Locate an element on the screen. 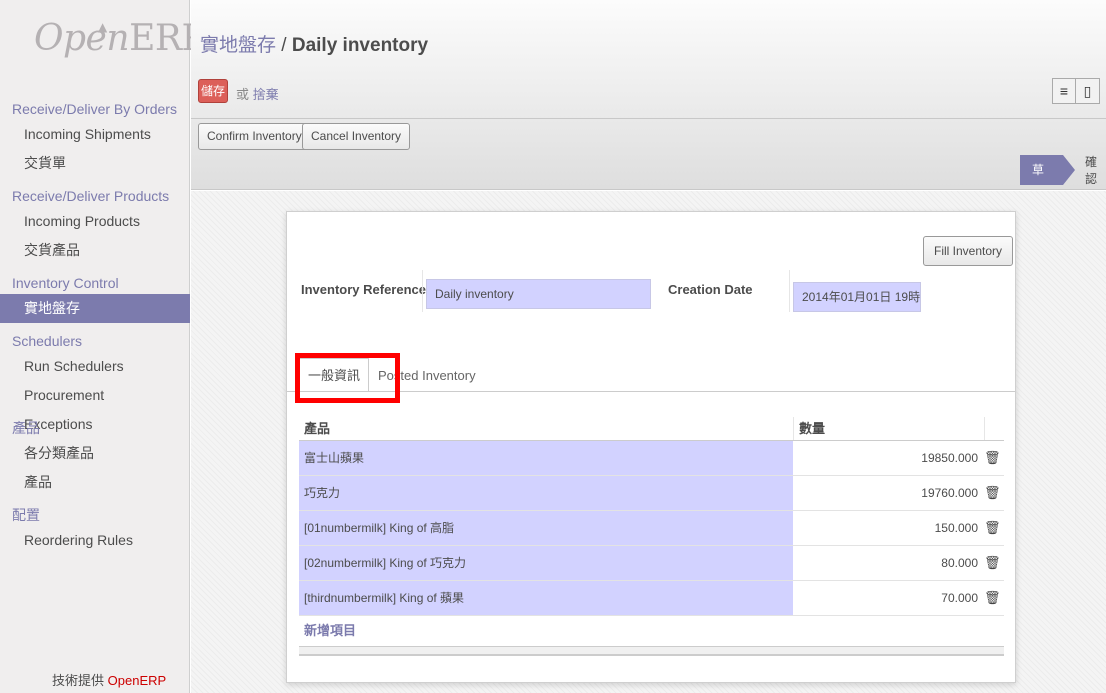  creation-date-input: 2014年01月01日 19時• is located at coordinates (857, 297).